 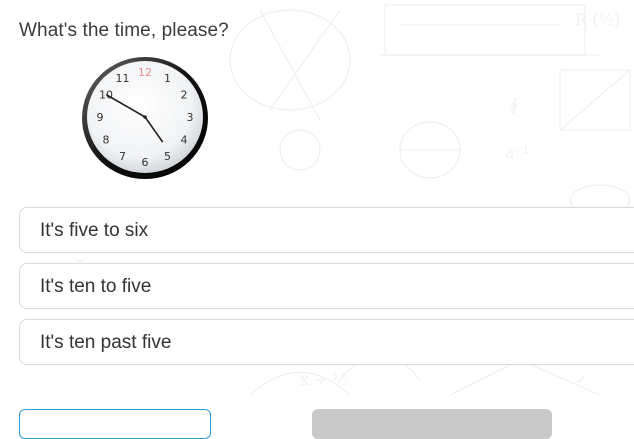 What do you see at coordinates (597, 19) in the screenshot?
I see `svg-text: R·(½)` at bounding box center [597, 19].